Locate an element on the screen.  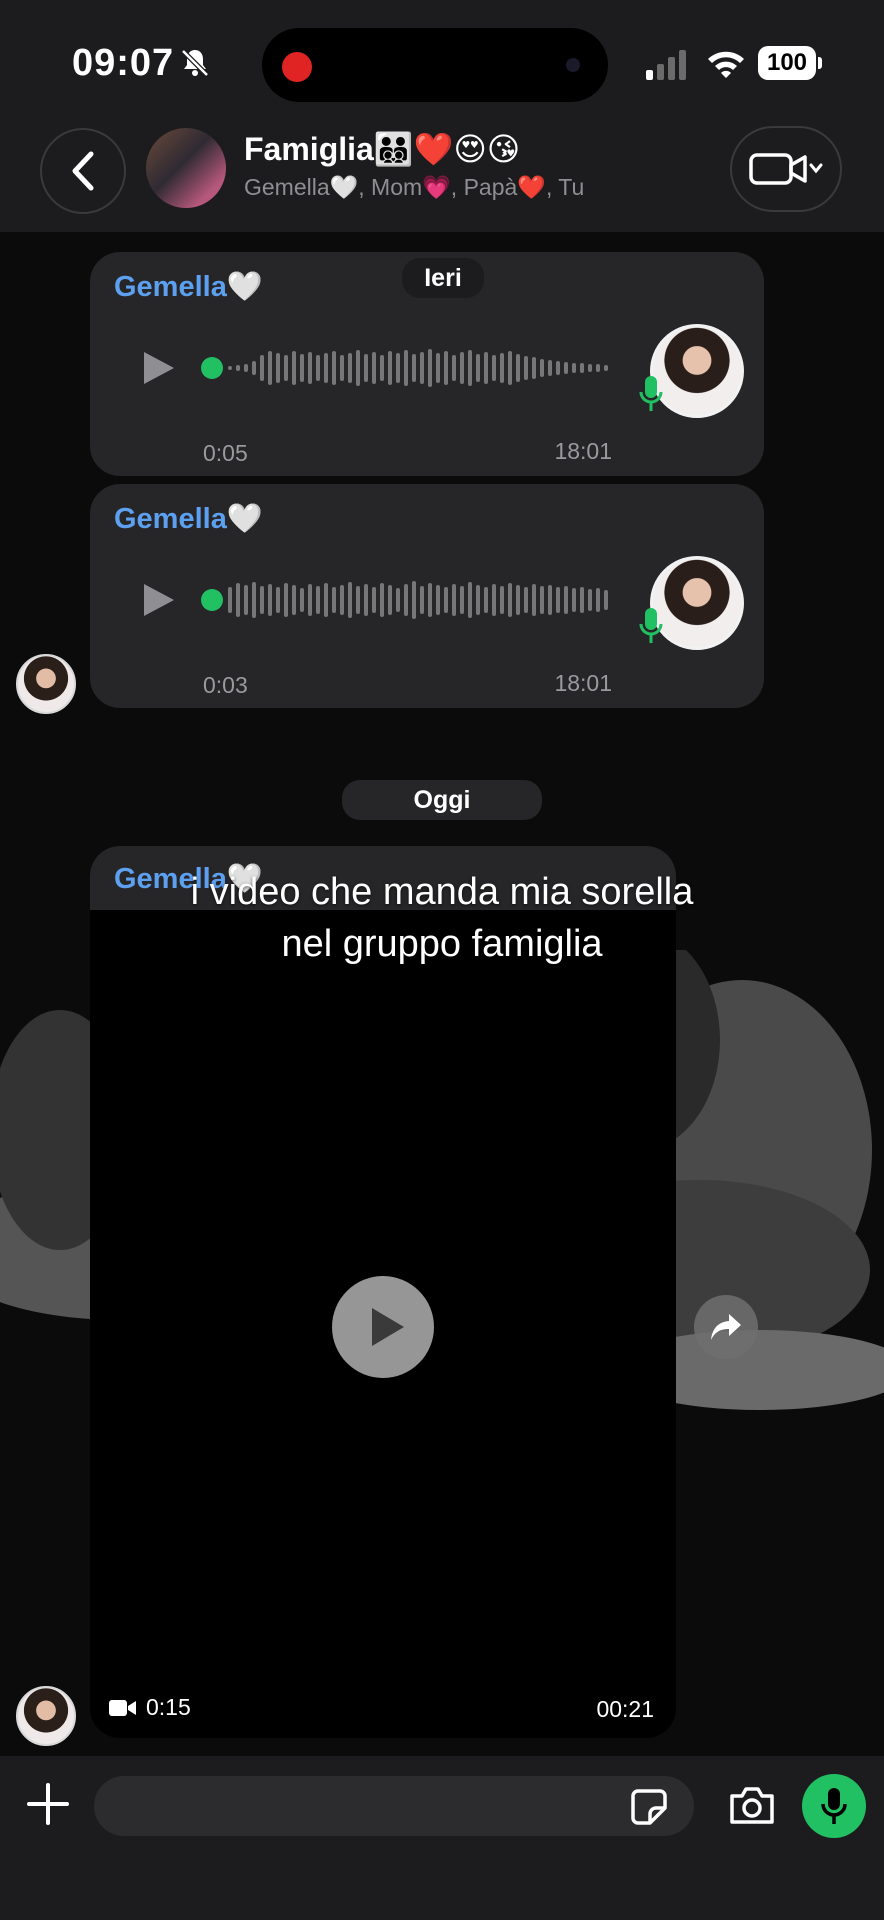
group-members: Gemella🤍, Mom💗, Papà❤️, Tu is located at coordinates (414, 187).